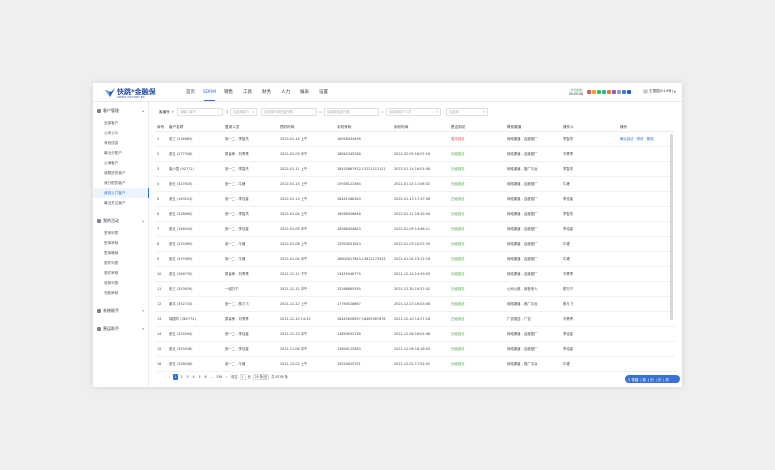 The height and width of the screenshot is (470, 775). Describe the element at coordinates (121, 328) in the screenshot. I see `sidebar-group: 营运助手 ▾` at that location.